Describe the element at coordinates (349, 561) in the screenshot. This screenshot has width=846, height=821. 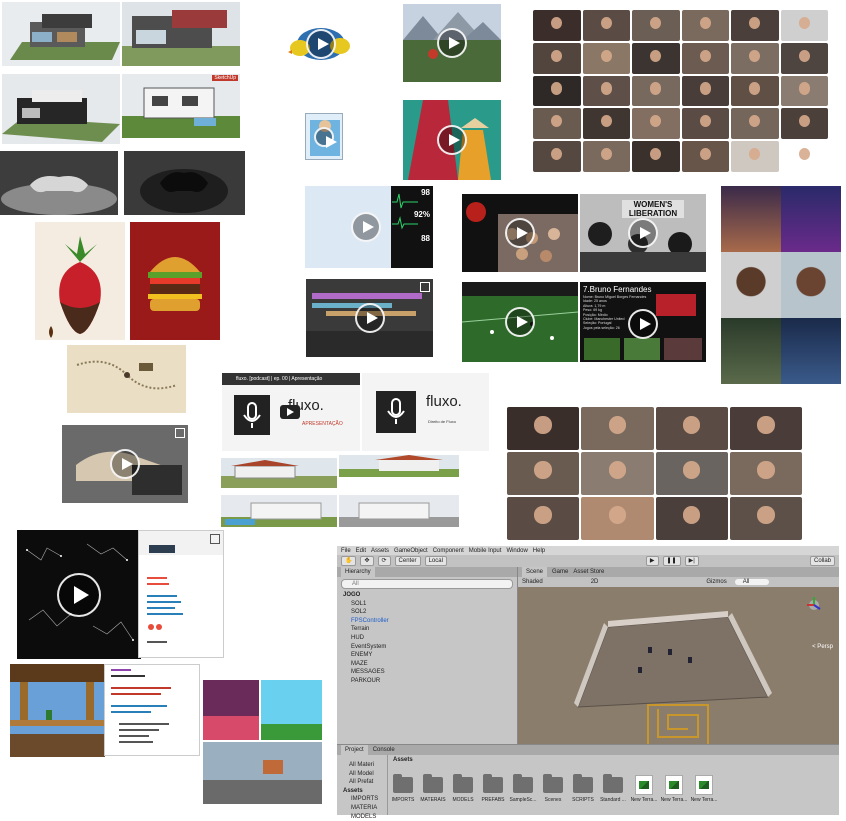
I see `hand-tool-button: ✋` at that location.